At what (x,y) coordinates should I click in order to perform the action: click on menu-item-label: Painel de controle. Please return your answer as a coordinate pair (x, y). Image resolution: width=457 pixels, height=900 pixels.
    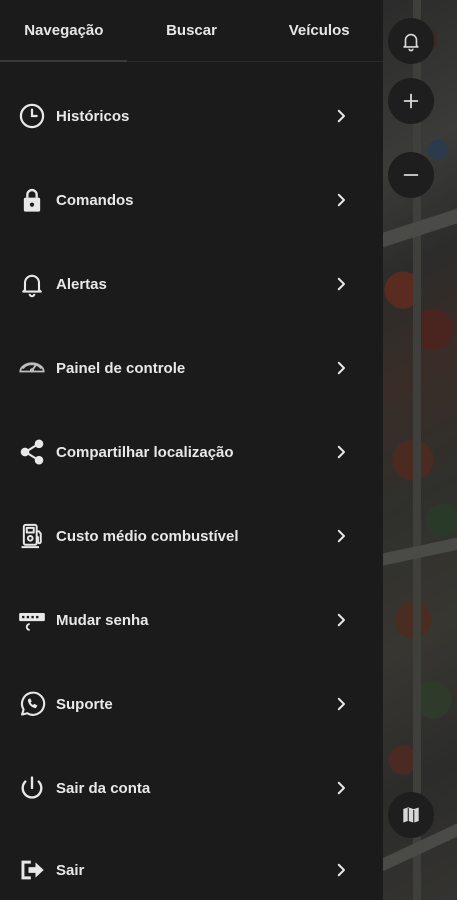
    Looking at the image, I should click on (121, 368).